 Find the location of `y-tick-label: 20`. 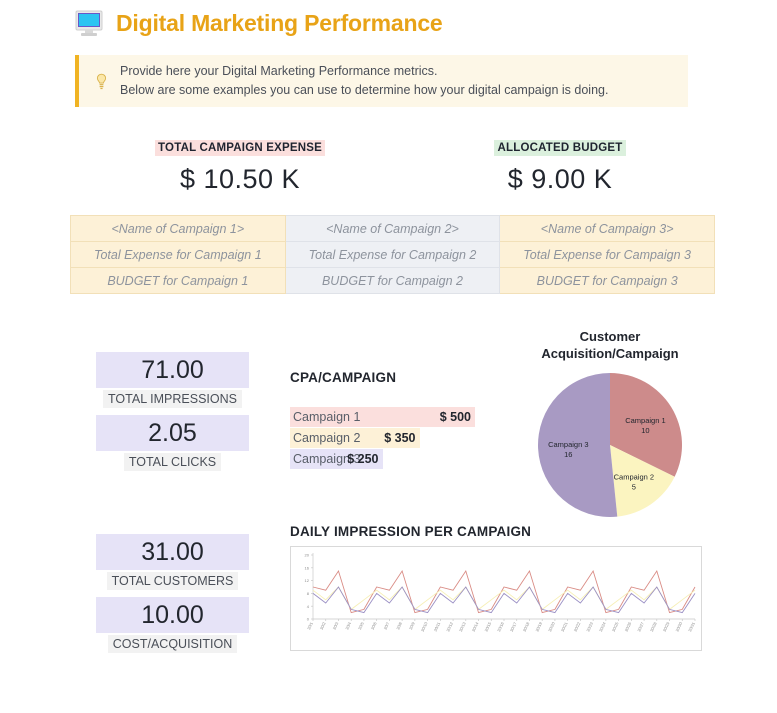

y-tick-label: 20 is located at coordinates (307, 555).